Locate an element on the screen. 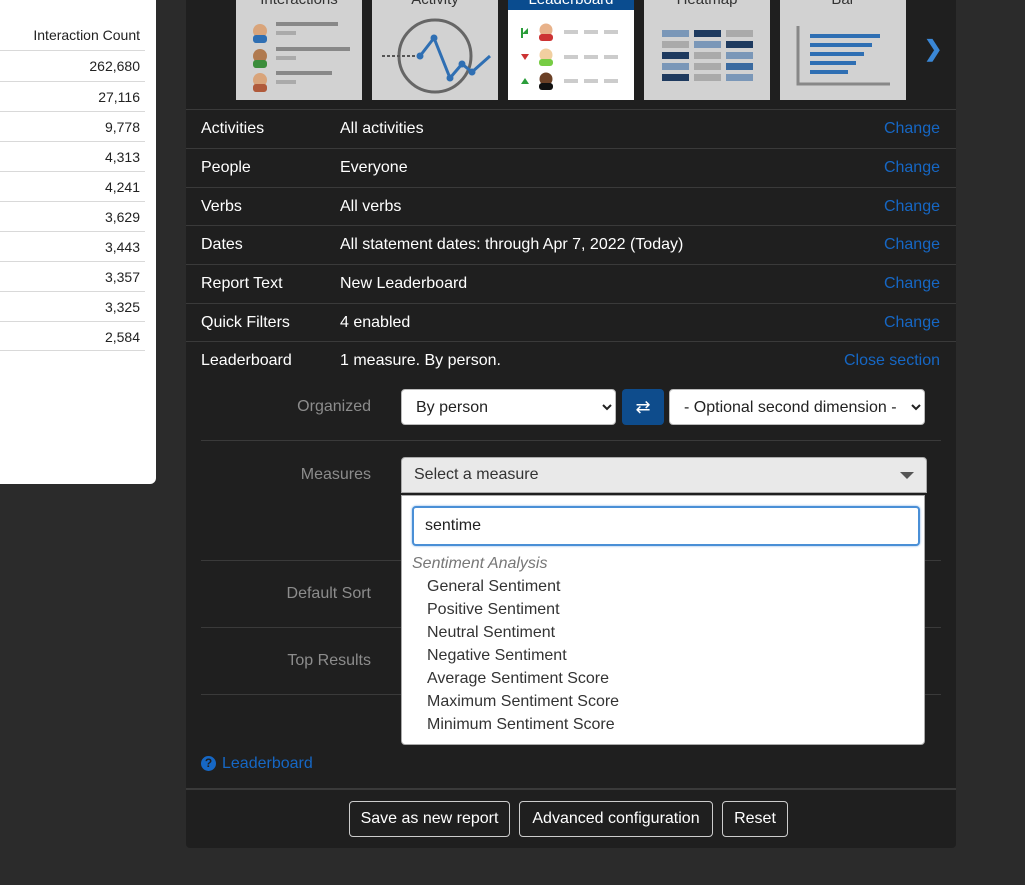 The height and width of the screenshot is (885, 1025). setting-value: All verbs is located at coordinates (371, 206).